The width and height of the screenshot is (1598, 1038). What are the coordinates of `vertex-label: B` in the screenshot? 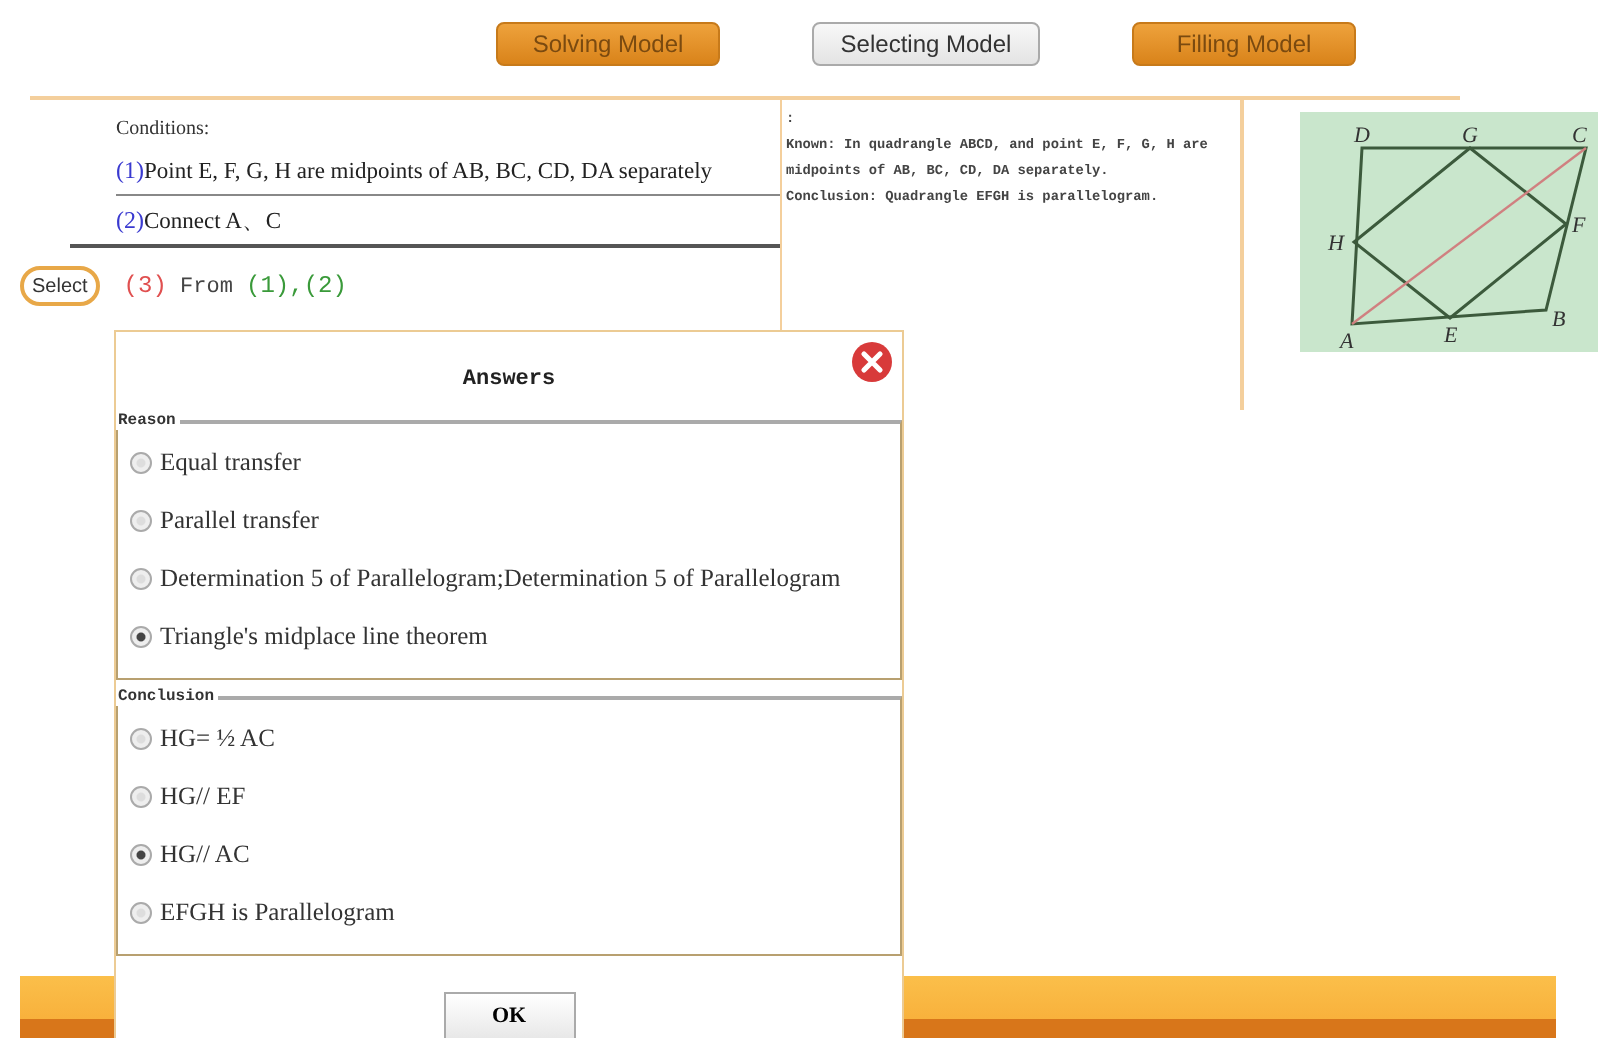 It's located at (1559, 320).